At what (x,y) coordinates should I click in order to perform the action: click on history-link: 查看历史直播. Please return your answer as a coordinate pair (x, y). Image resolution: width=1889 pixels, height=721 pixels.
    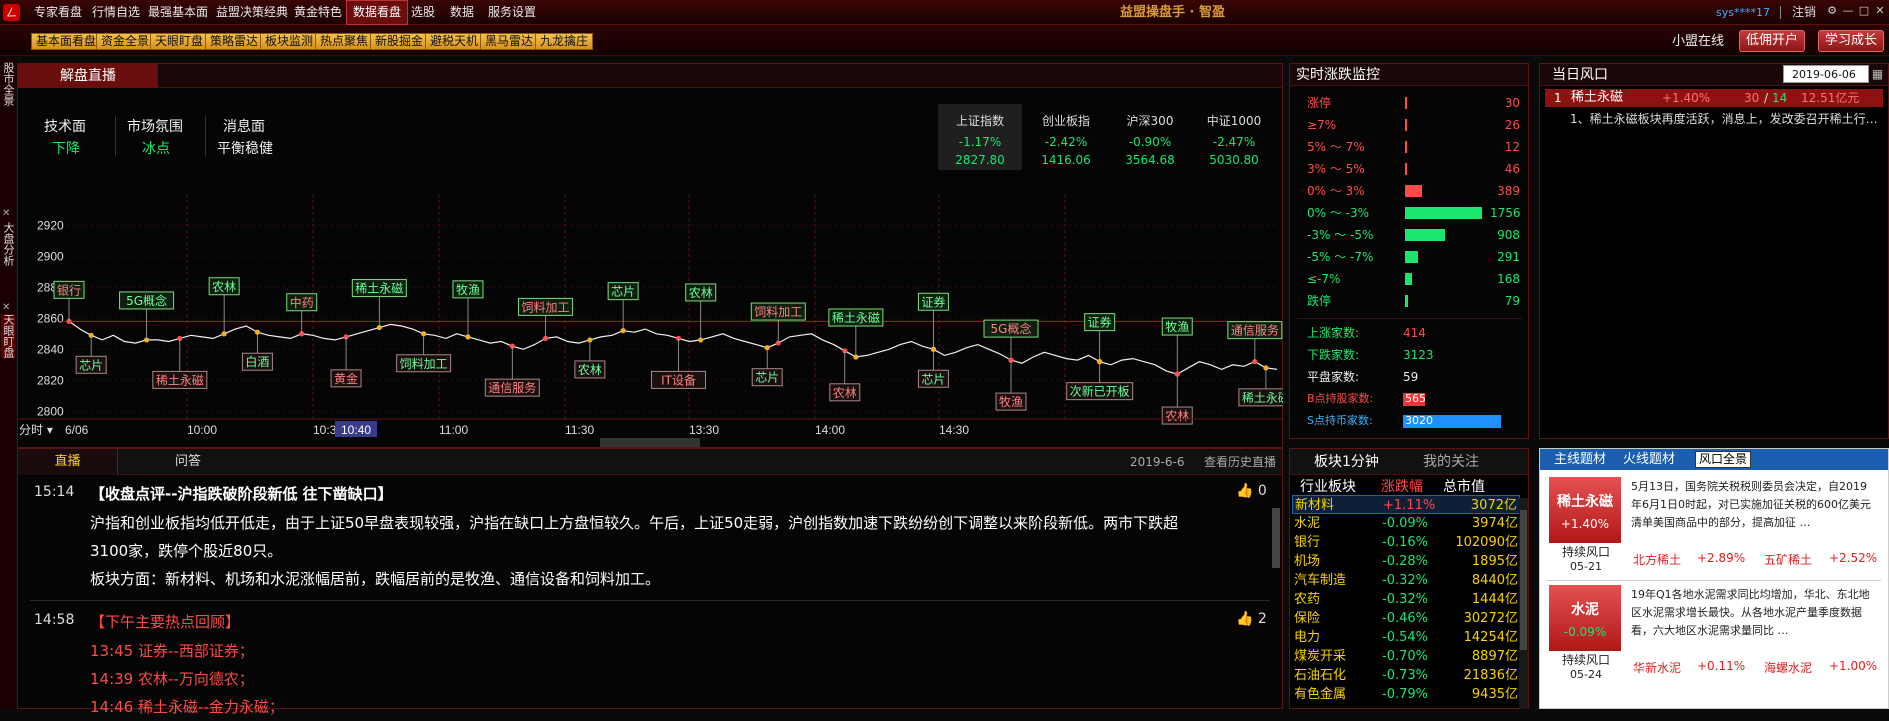
    Looking at the image, I should click on (1240, 461).